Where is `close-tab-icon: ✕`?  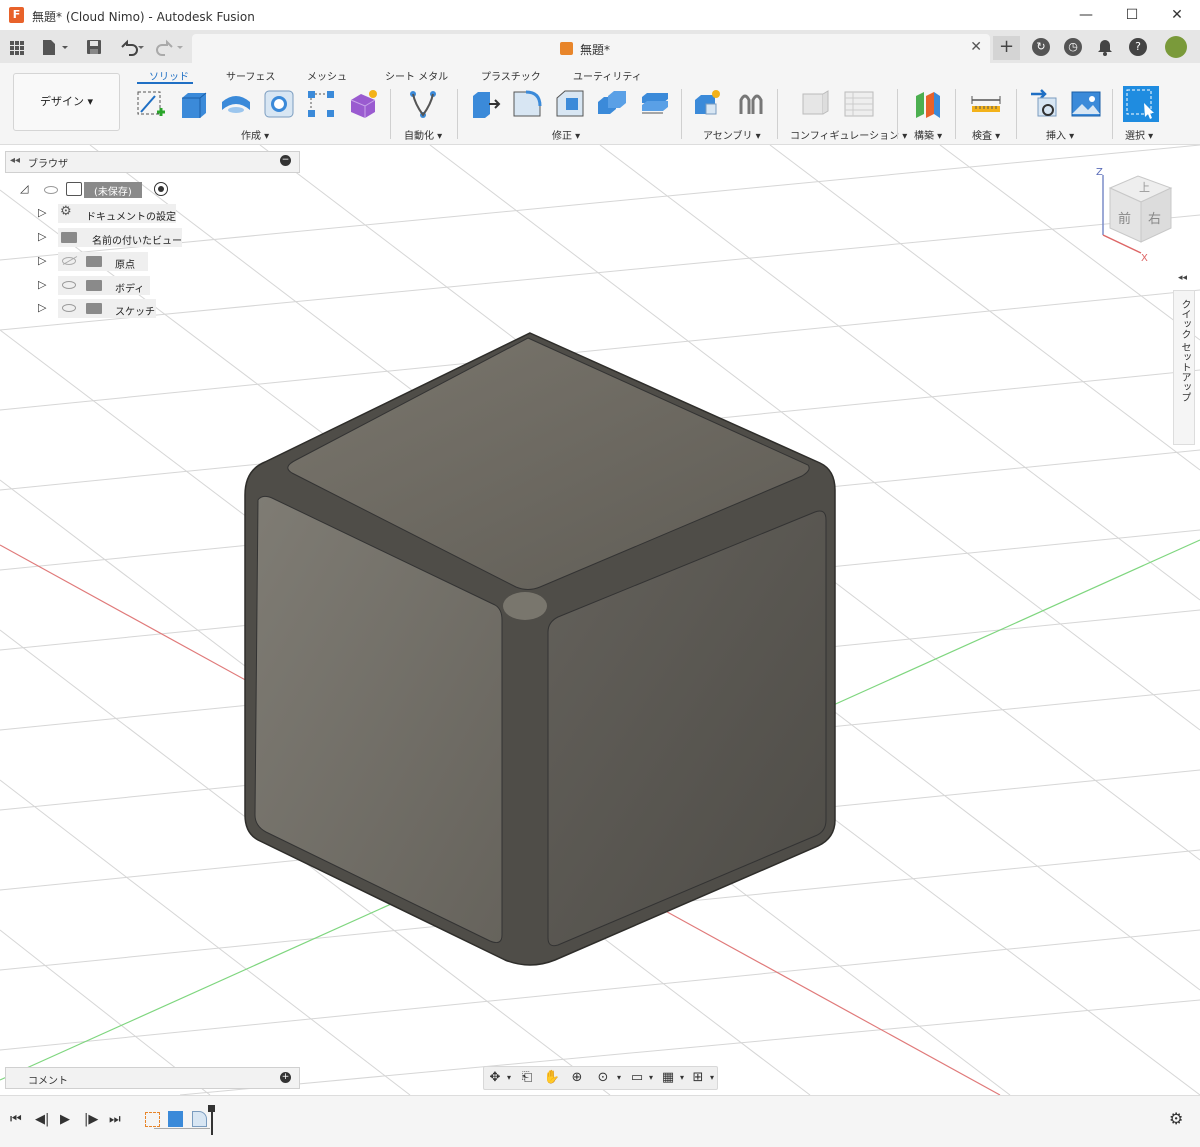
close-tab-icon: ✕ is located at coordinates (976, 47).